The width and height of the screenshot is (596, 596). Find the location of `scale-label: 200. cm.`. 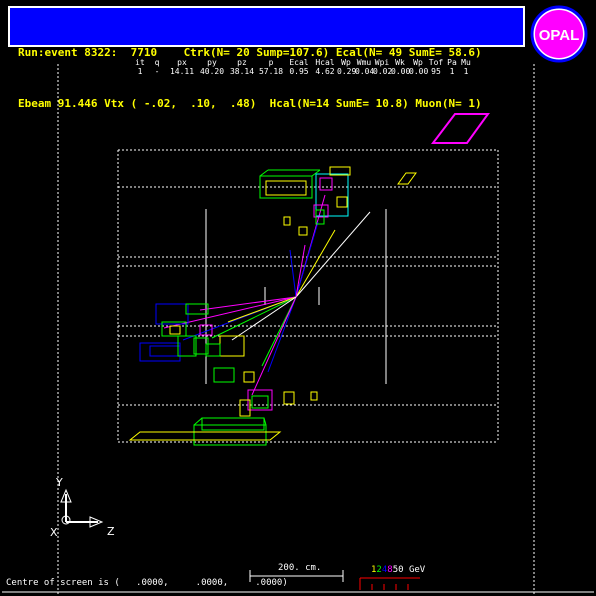

scale-label: 200. cm. is located at coordinates (300, 568).